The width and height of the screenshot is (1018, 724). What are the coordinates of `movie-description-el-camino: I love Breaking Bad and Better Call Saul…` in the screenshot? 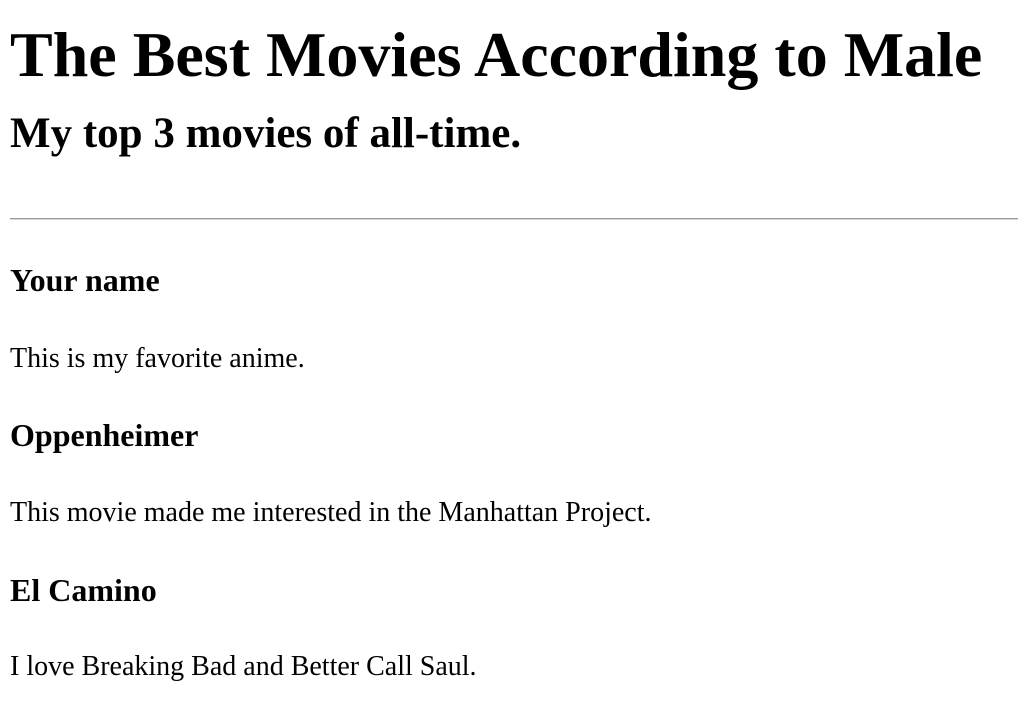 It's located at (243, 666).